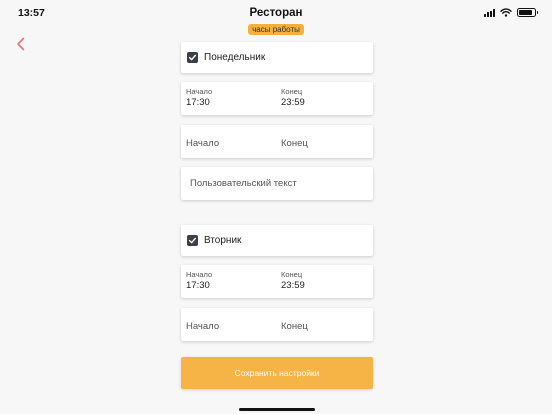 The width and height of the screenshot is (552, 414). Describe the element at coordinates (235, 57) in the screenshot. I see `day-label: Понедельник` at that location.